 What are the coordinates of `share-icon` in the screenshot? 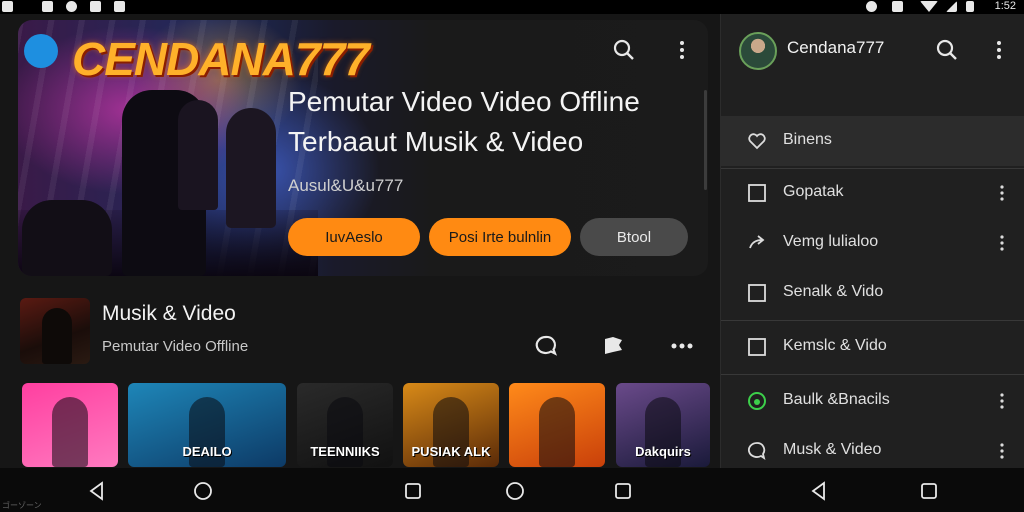 It's located at (757, 242).